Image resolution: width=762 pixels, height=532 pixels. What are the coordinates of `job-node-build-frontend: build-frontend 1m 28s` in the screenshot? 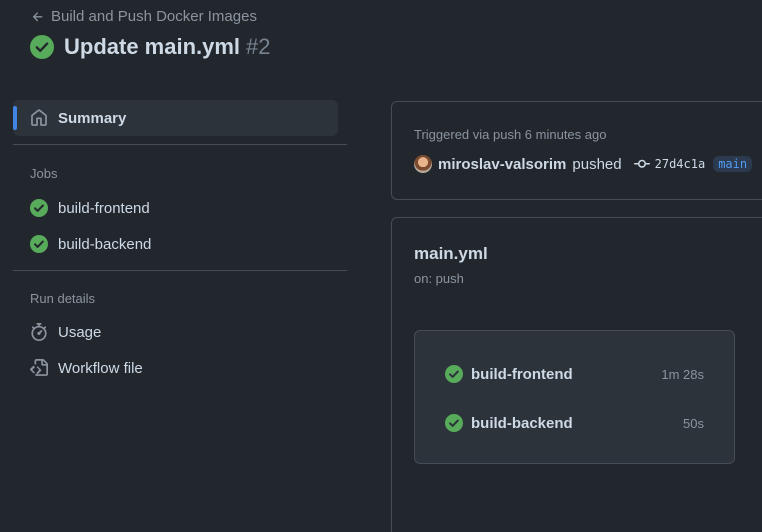 It's located at (574, 374).